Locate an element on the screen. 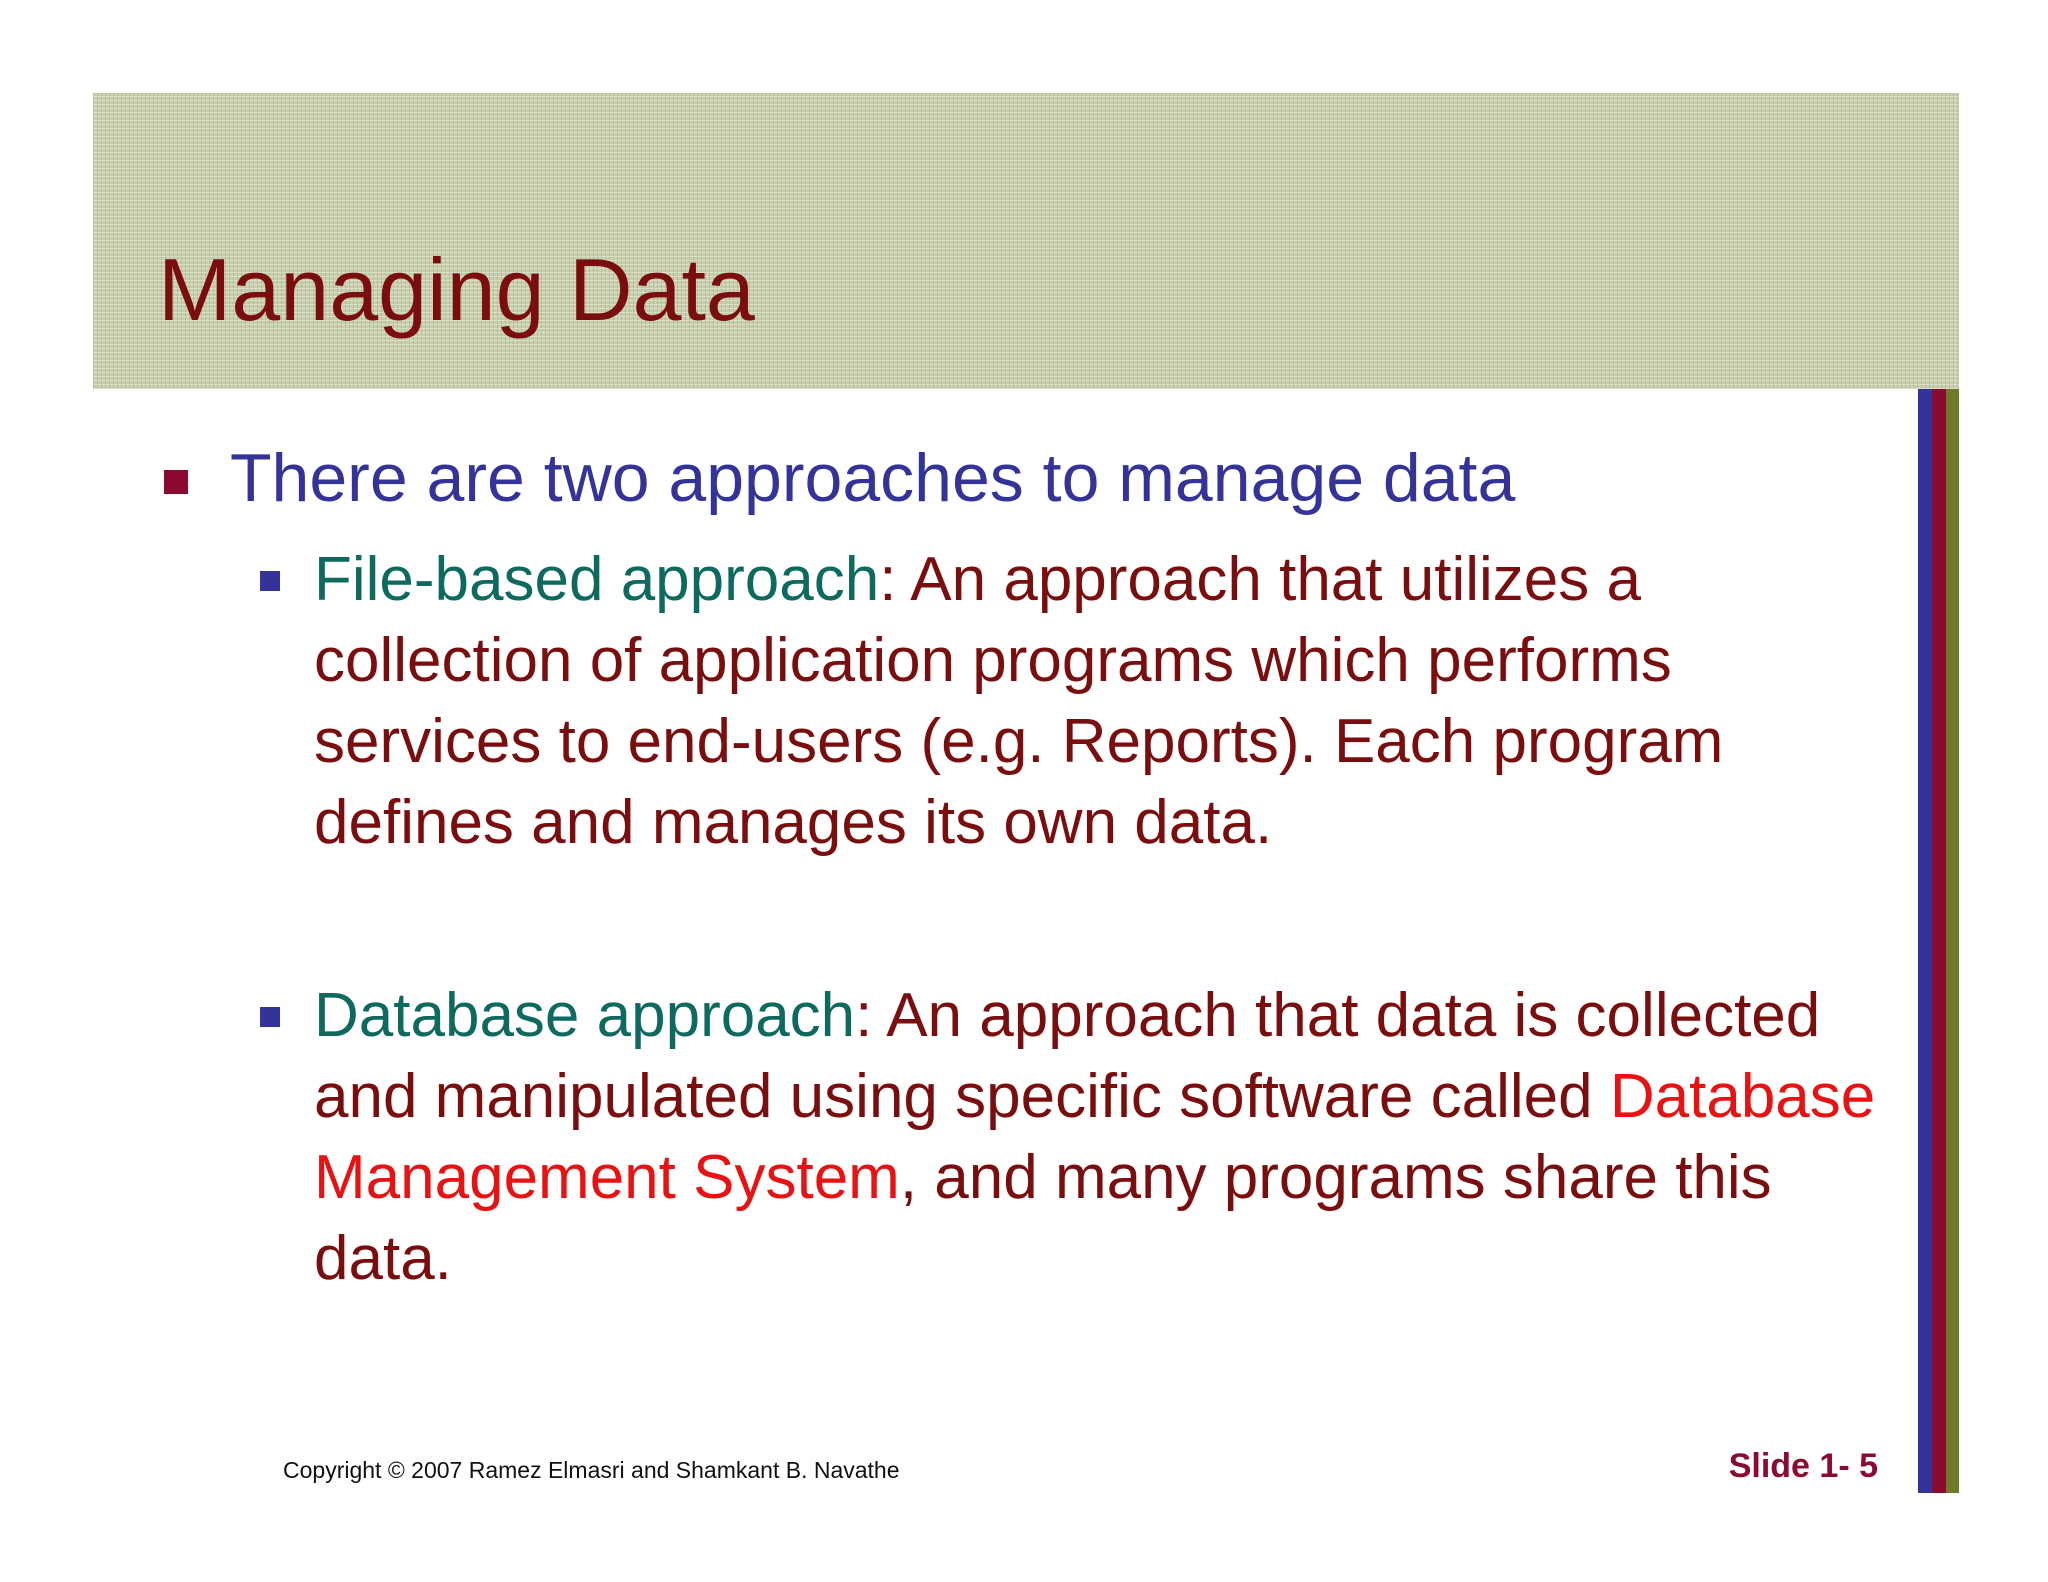 The image size is (2048, 1582). side-bar-red is located at coordinates (1939, 941).